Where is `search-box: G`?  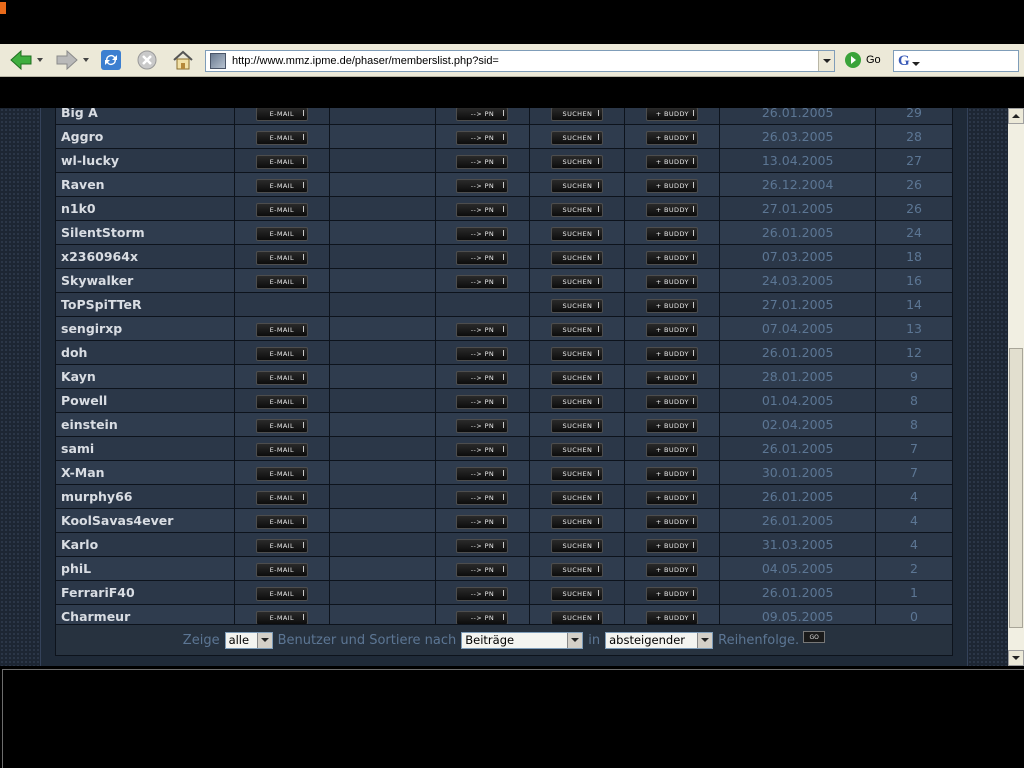 search-box: G is located at coordinates (956, 61).